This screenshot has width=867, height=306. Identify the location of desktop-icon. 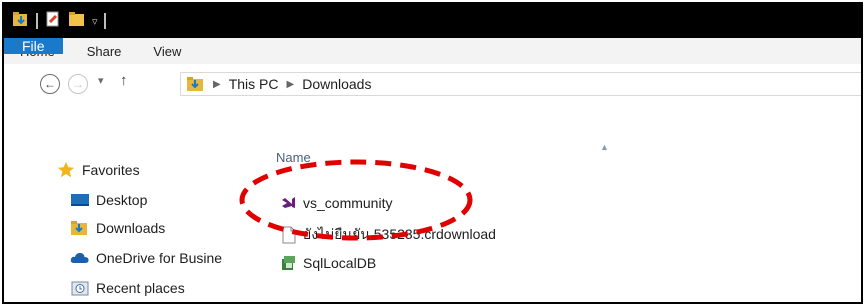
(80, 200).